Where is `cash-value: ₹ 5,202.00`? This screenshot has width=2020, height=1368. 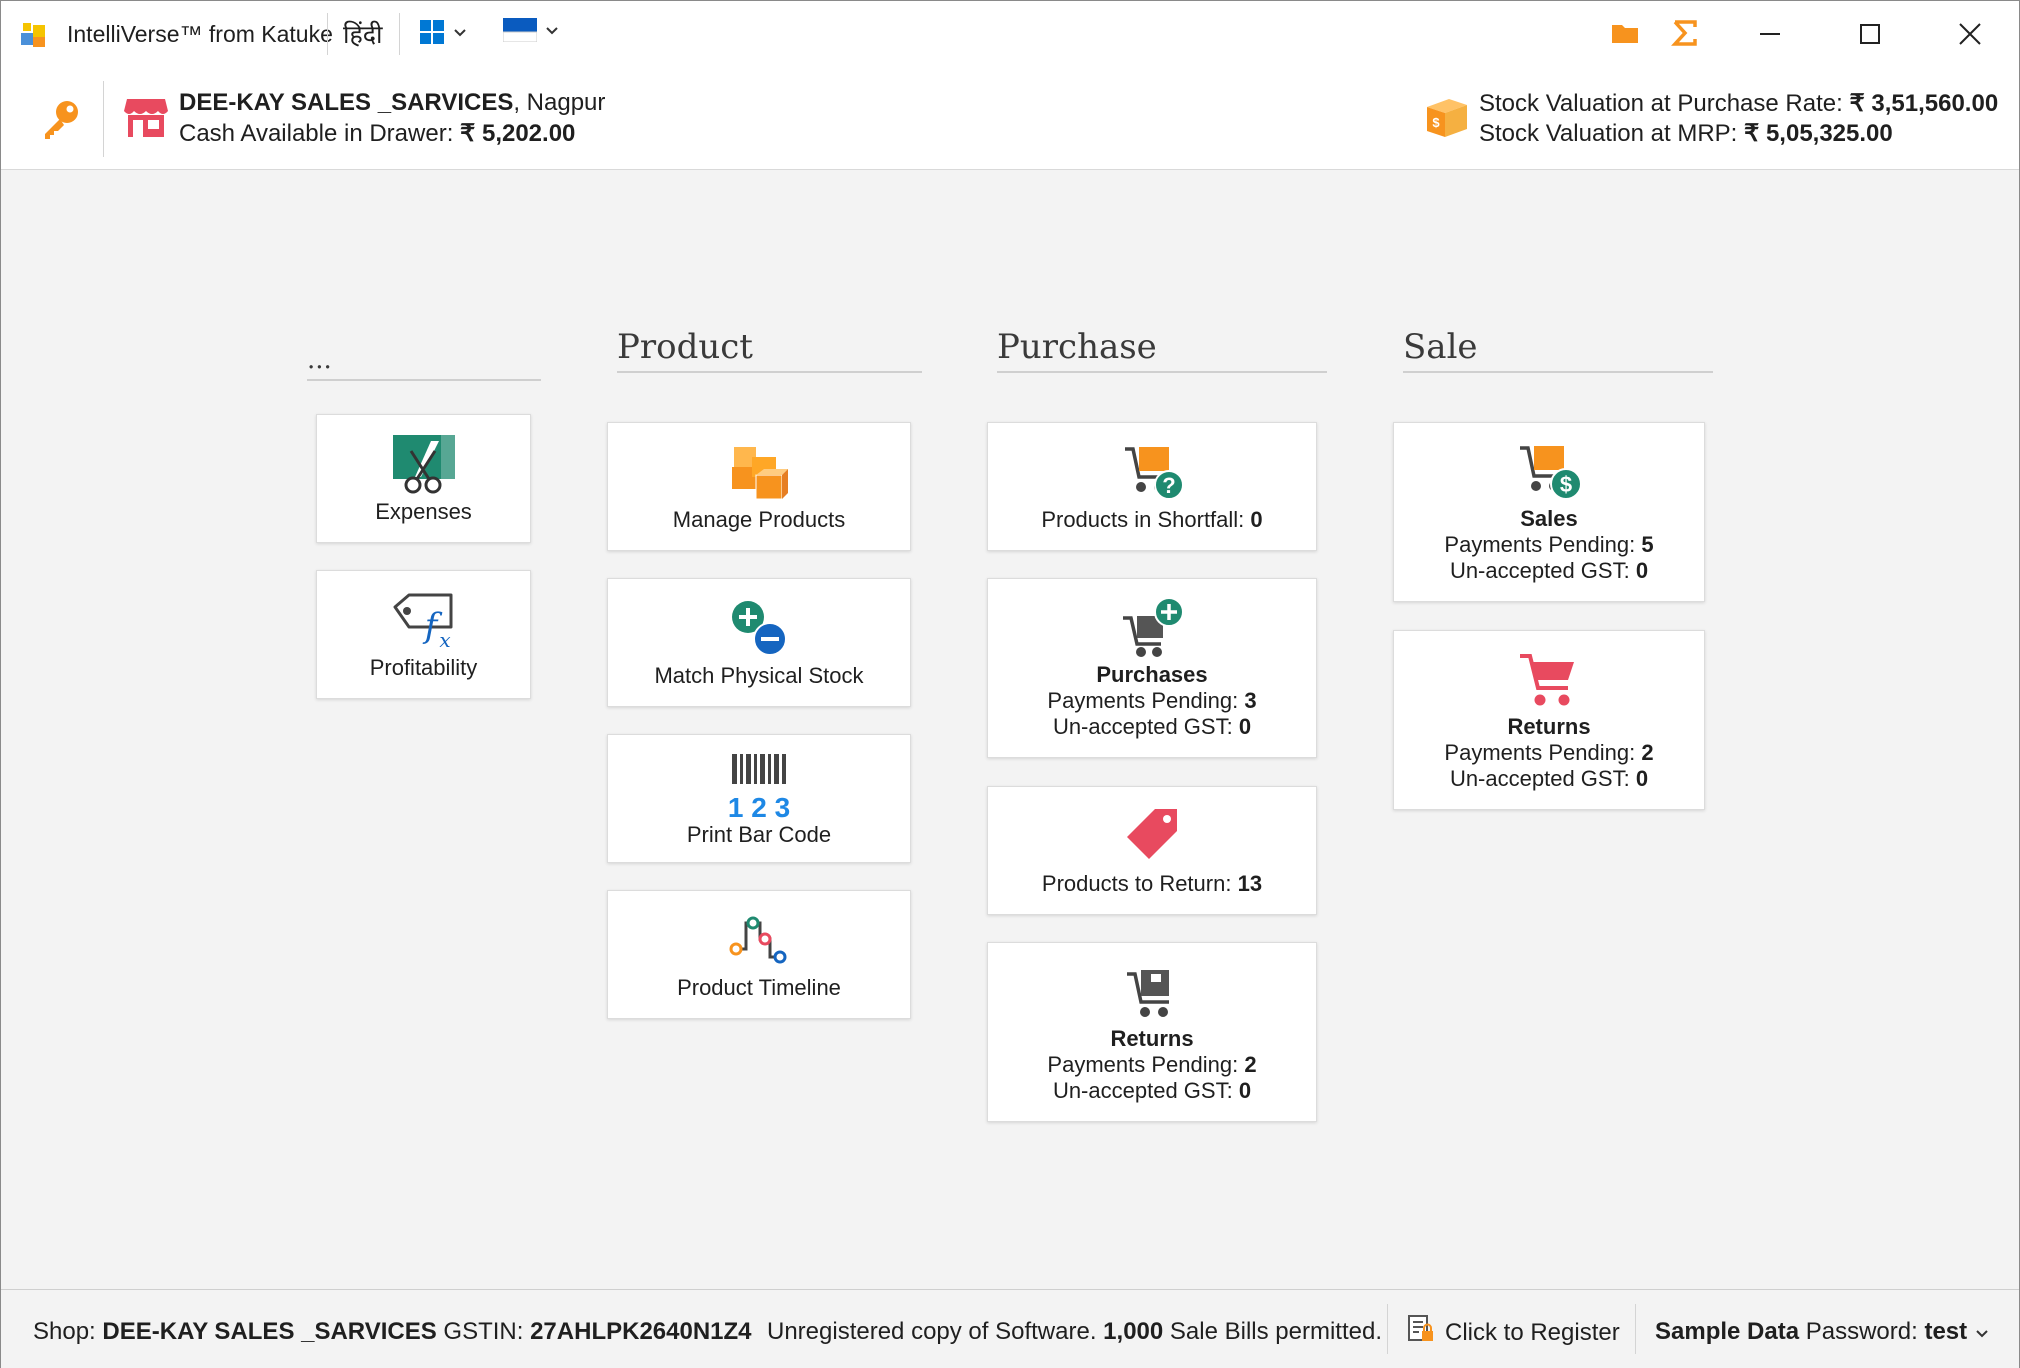 cash-value: ₹ 5,202.00 is located at coordinates (518, 133).